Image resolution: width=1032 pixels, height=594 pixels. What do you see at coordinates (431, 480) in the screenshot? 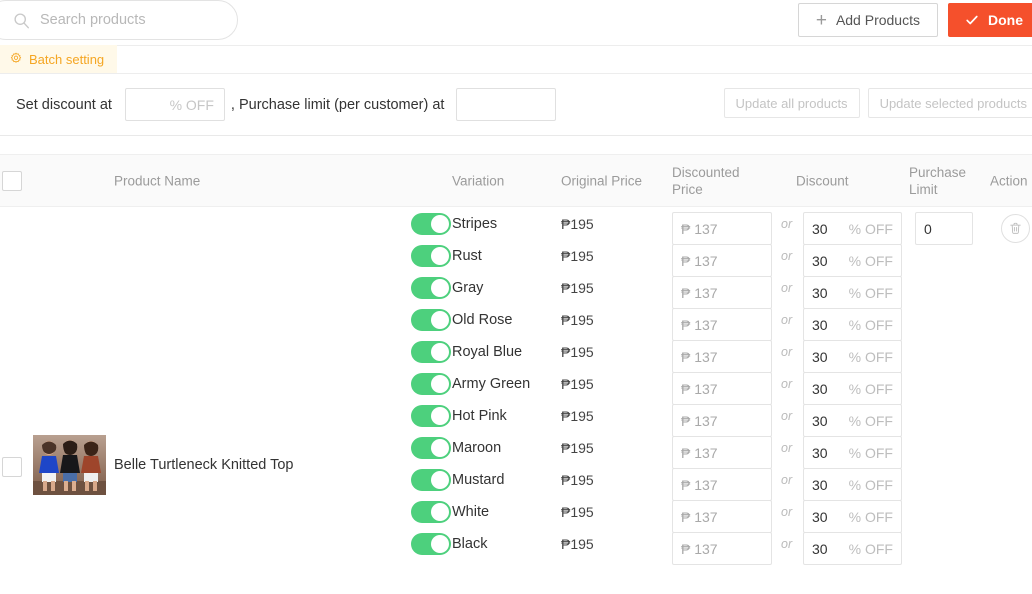
I see `variation-toggle-mustard` at bounding box center [431, 480].